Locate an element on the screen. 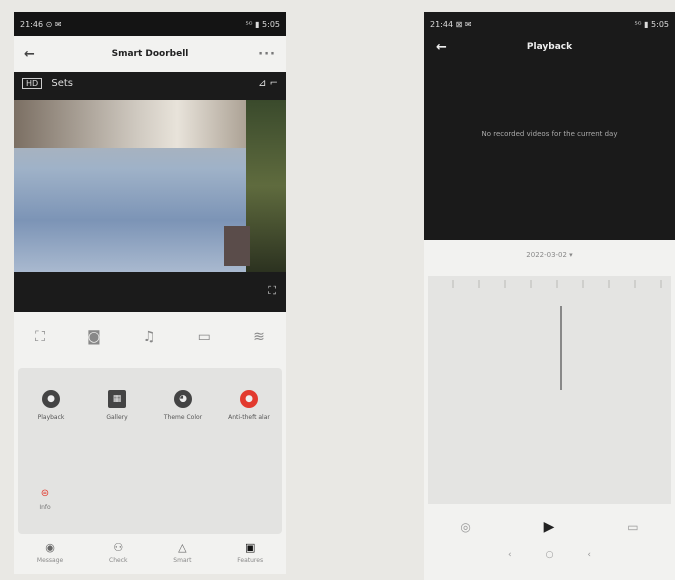  tab-smart: △ Smart is located at coordinates (182, 552).